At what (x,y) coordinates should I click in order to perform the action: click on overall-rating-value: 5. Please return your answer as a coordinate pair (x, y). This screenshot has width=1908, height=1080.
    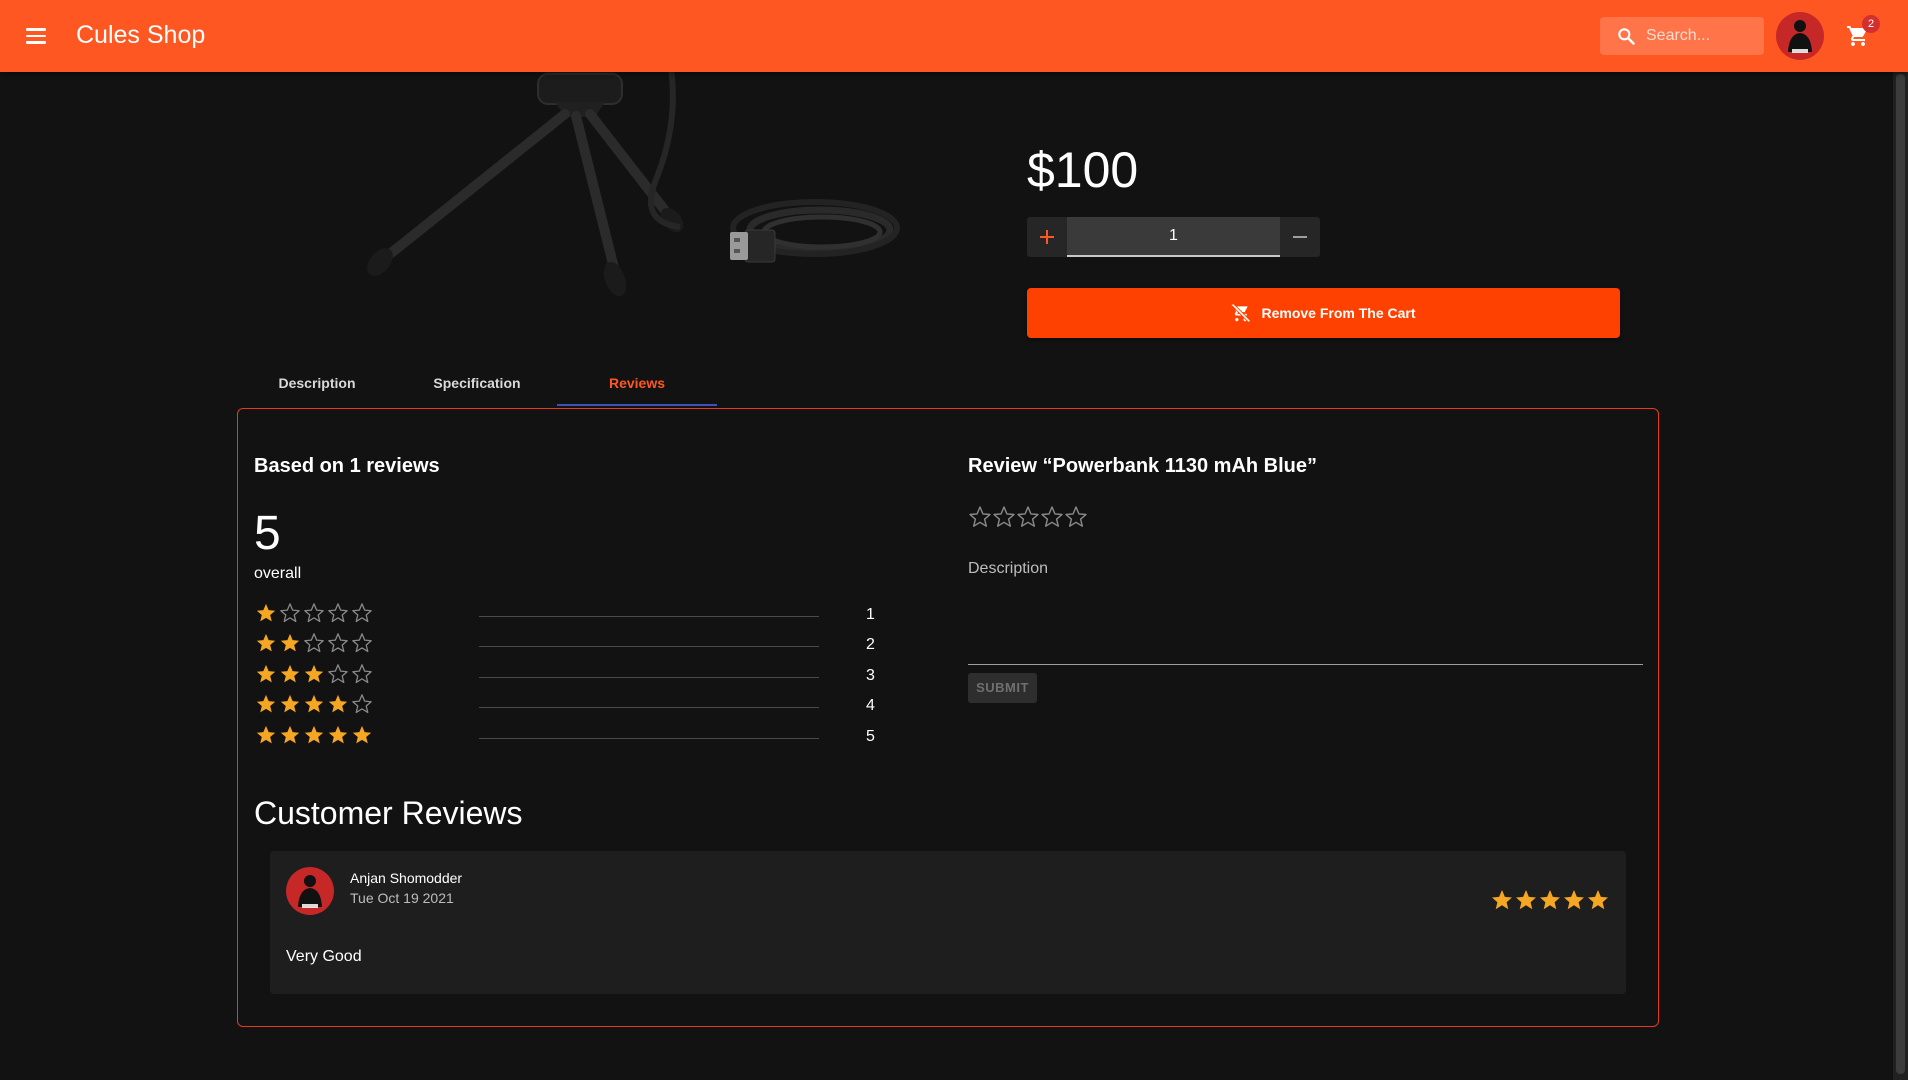
    Looking at the image, I should click on (267, 533).